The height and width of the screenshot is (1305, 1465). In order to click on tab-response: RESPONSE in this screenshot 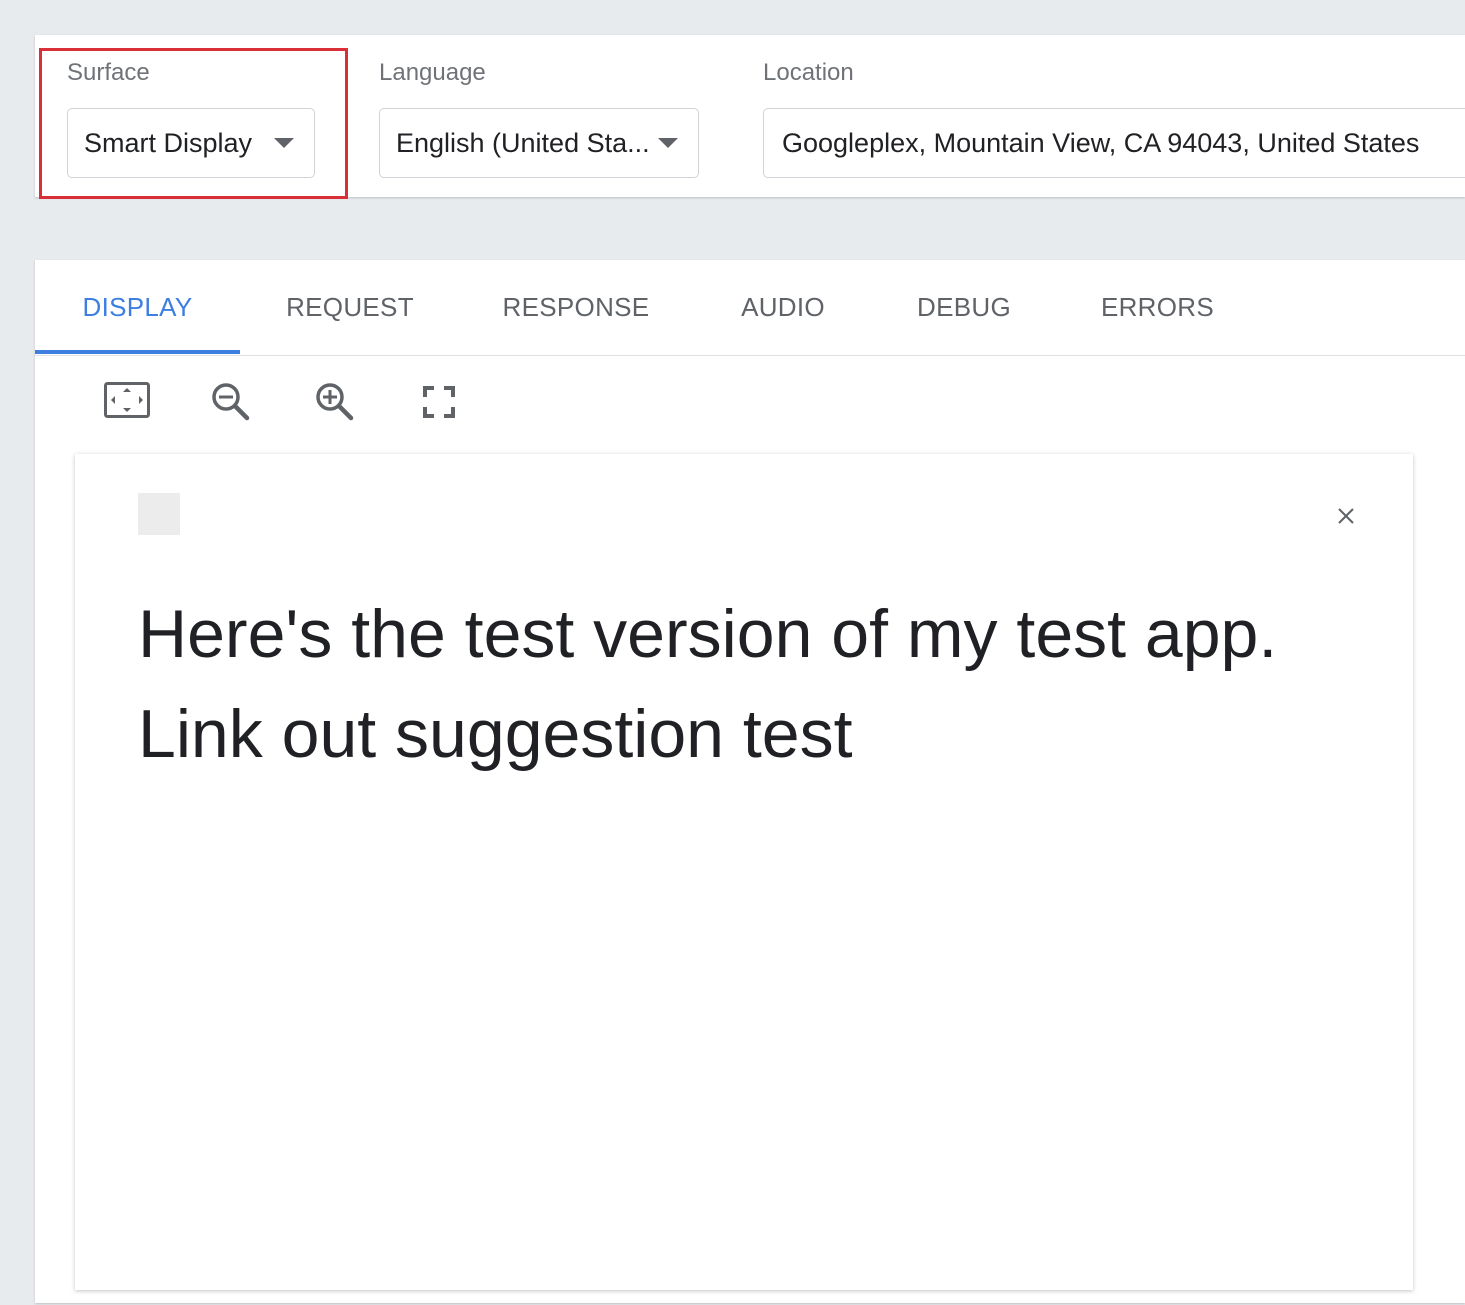, I will do `click(576, 307)`.